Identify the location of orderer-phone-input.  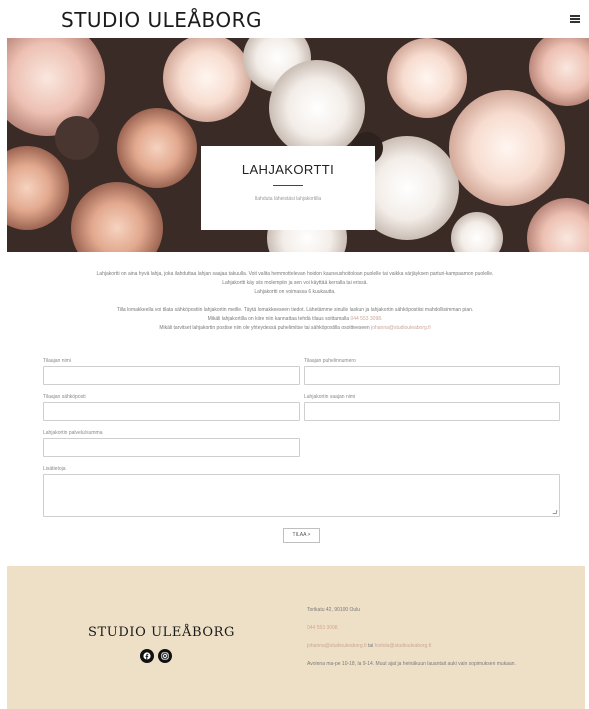
(432, 375).